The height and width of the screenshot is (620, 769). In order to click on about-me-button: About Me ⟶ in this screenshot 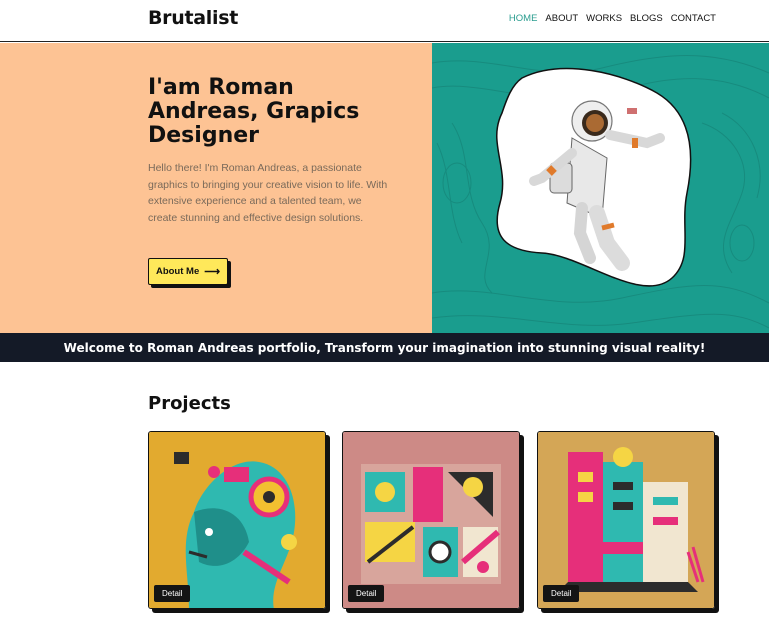, I will do `click(188, 271)`.